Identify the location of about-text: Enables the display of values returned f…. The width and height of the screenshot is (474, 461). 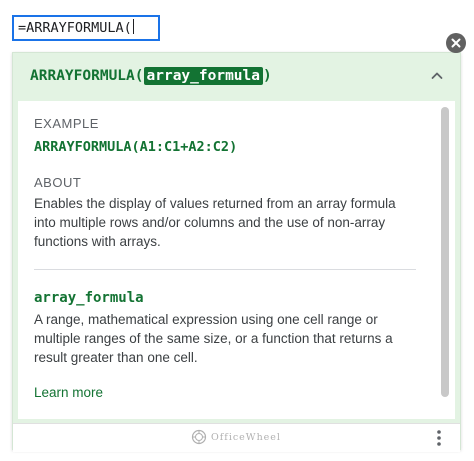
(215, 222).